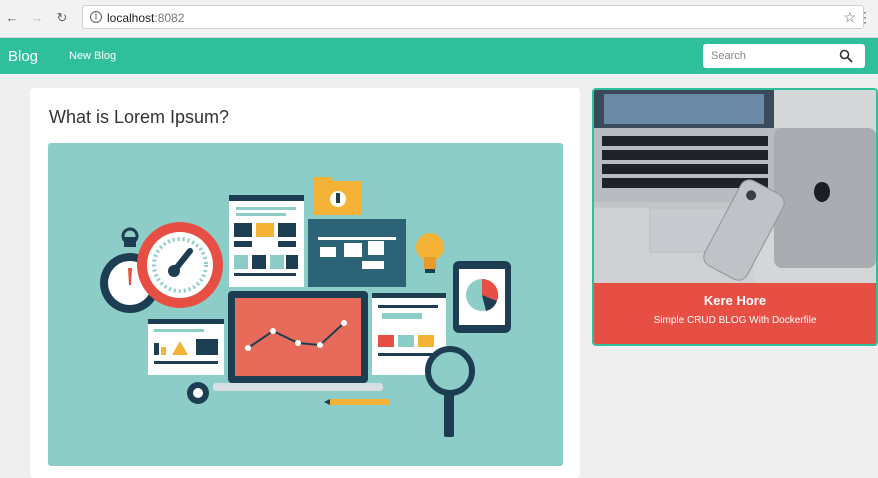 This screenshot has height=478, width=878. Describe the element at coordinates (735, 186) in the screenshot. I see `macbook-iphone-photo` at that location.